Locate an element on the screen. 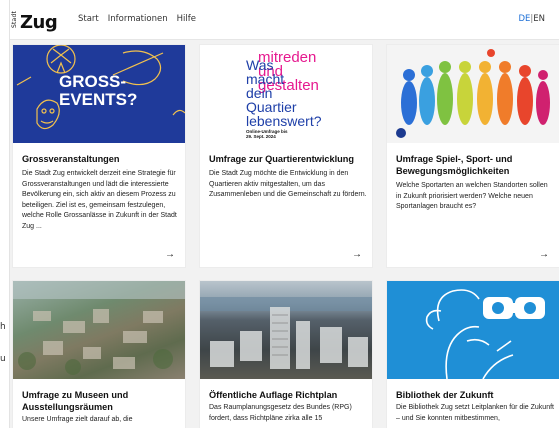 The image size is (559, 428). card-title: Umfrage zur Quartierentwicklung is located at coordinates (281, 159).